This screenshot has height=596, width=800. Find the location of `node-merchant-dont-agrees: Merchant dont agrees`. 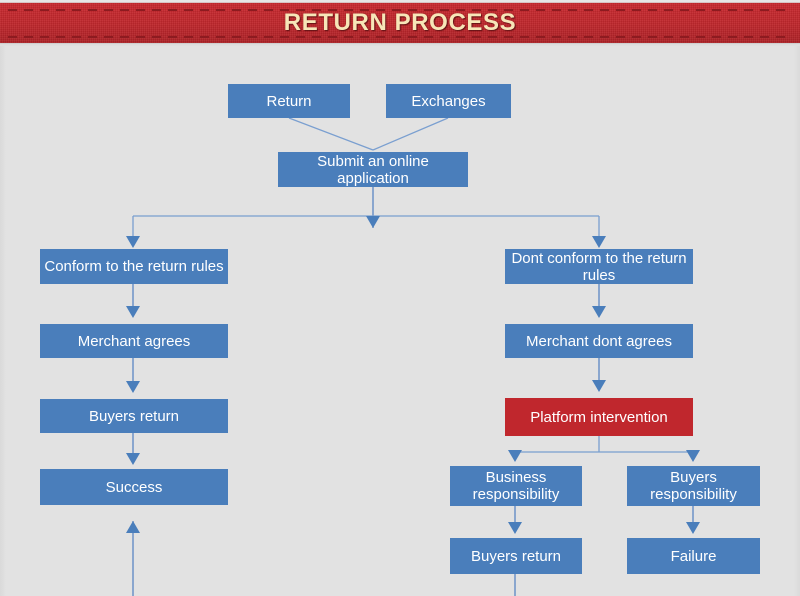

node-merchant-dont-agrees: Merchant dont agrees is located at coordinates (599, 341).